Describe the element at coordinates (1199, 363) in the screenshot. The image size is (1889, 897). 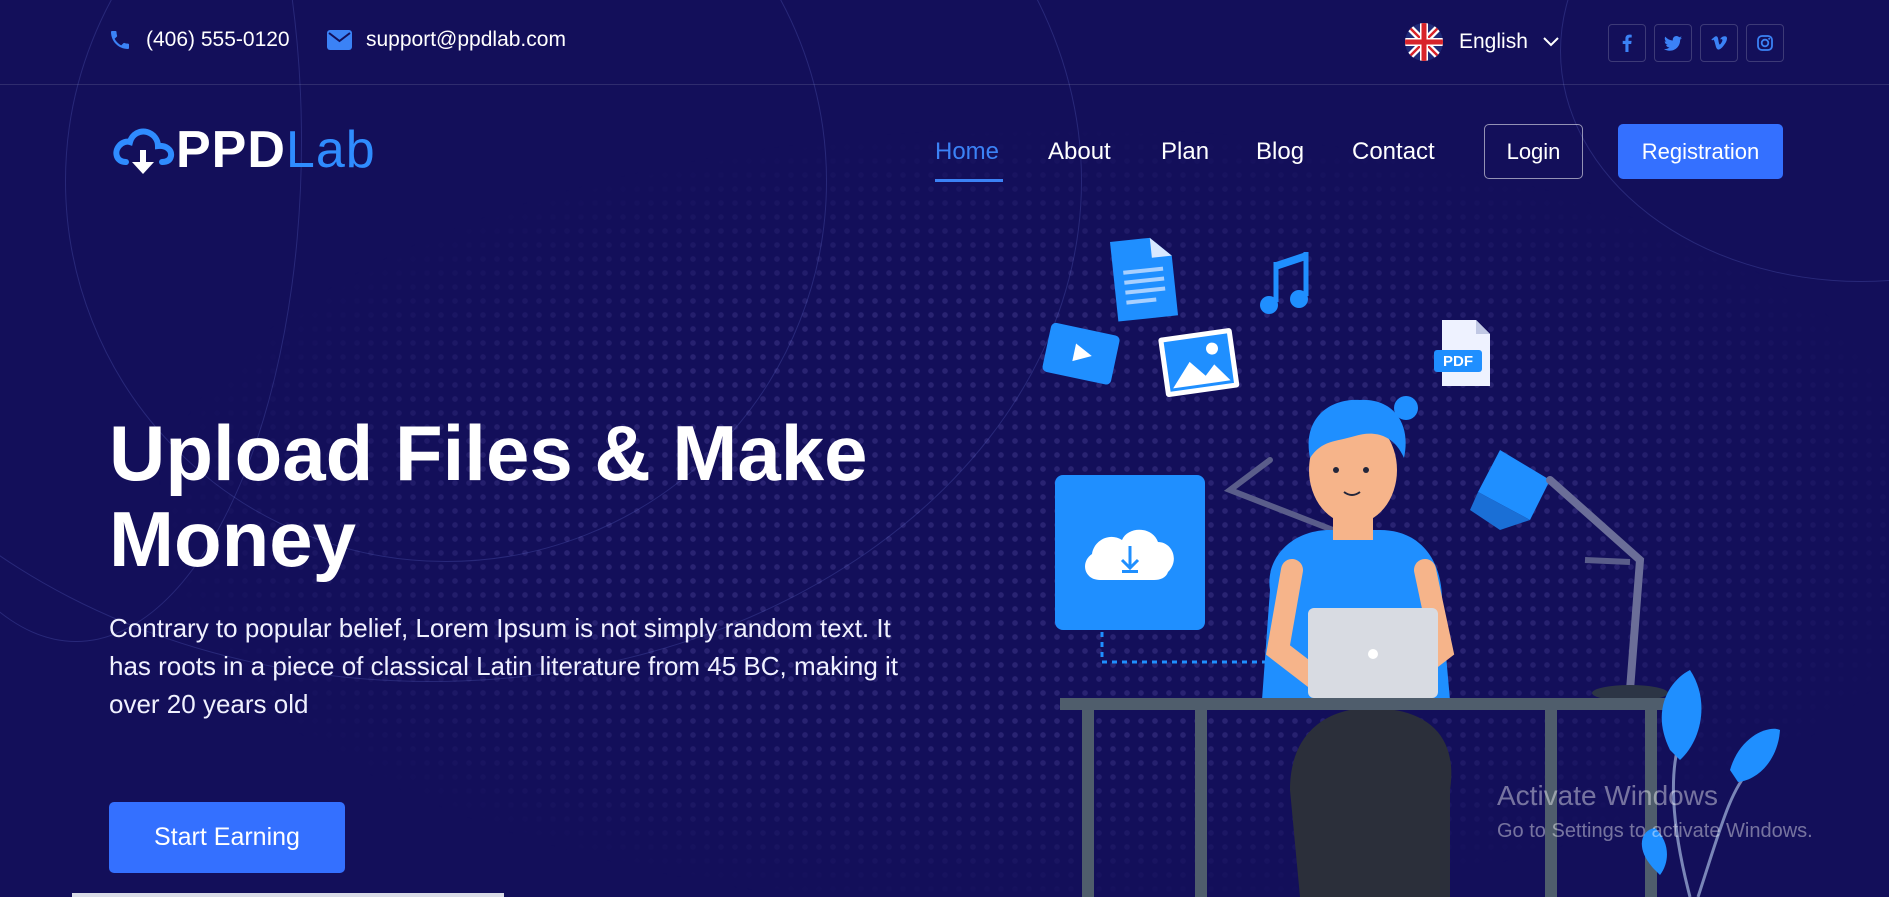
I see `image-icon` at that location.